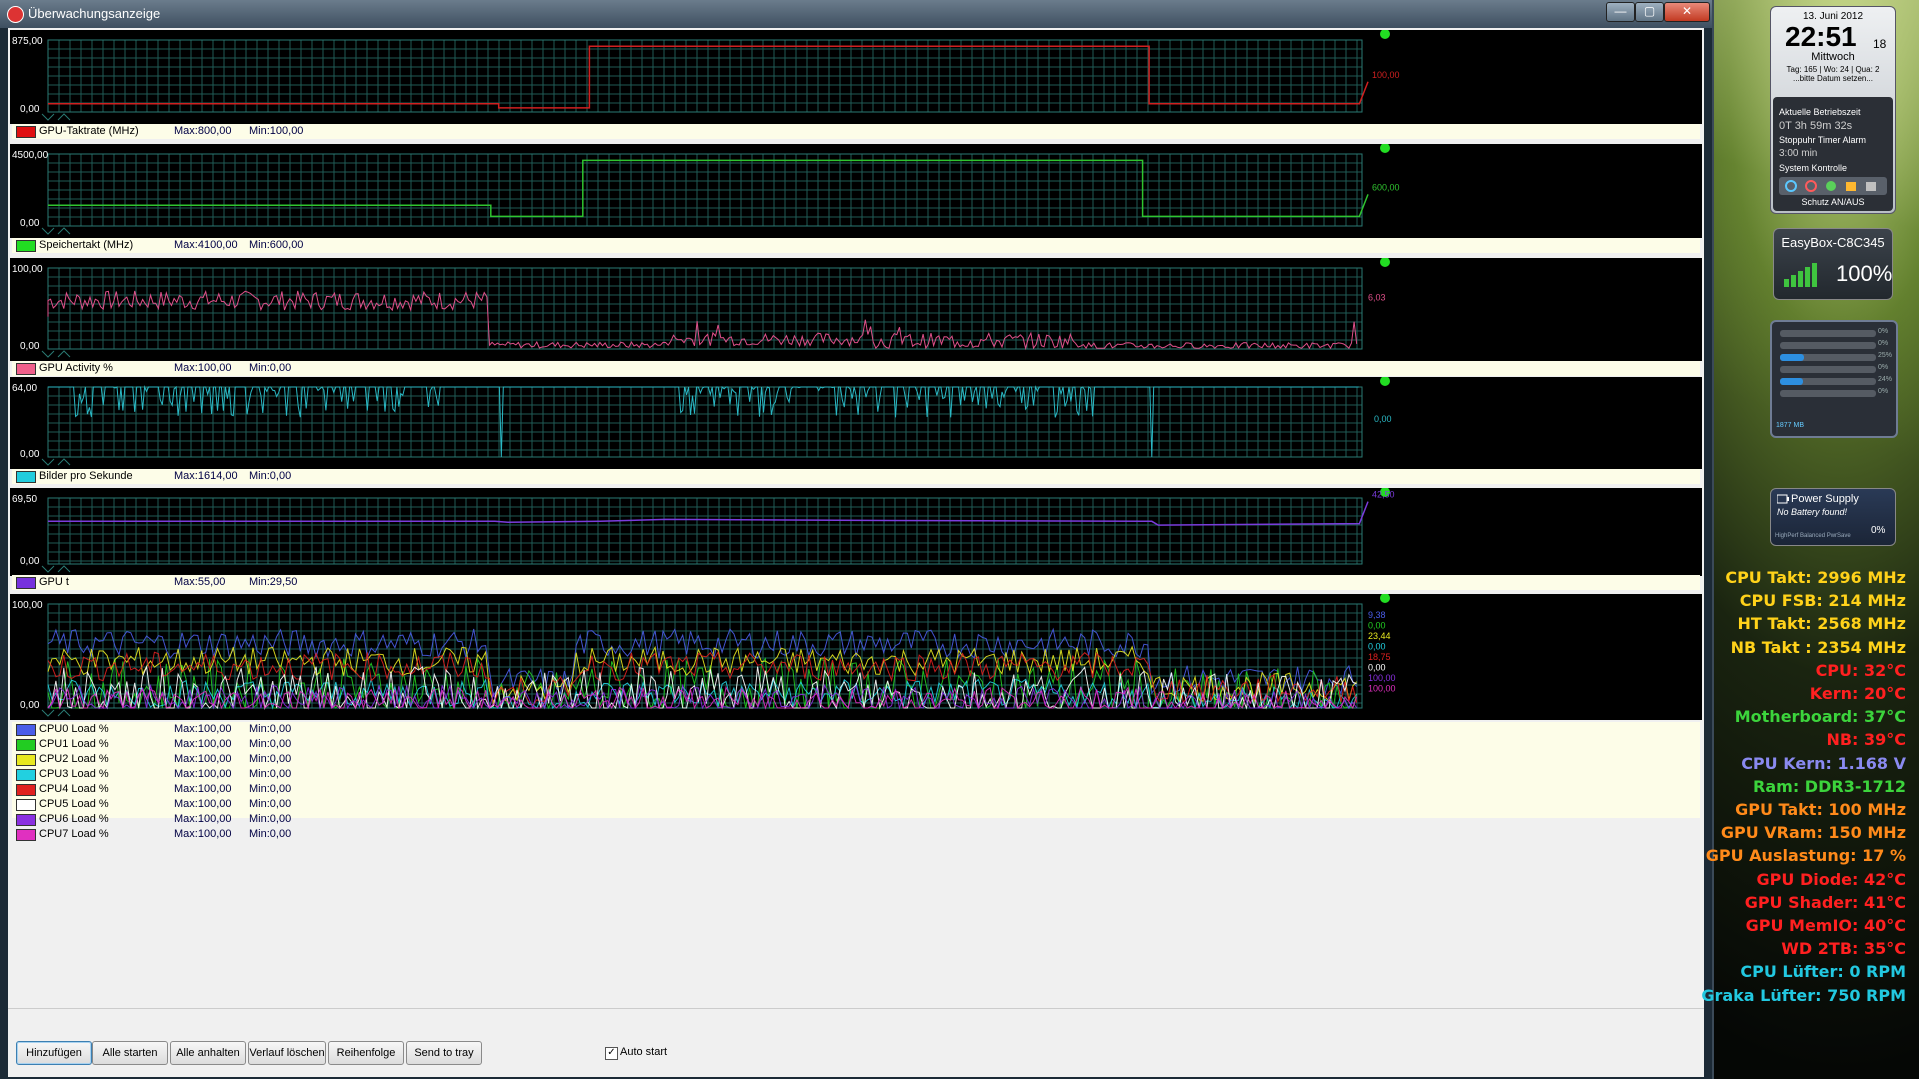 The height and width of the screenshot is (1079, 1919). What do you see at coordinates (1823, 763) in the screenshot?
I see `sensor-reading: CPU Kern: 1.168 V` at bounding box center [1823, 763].